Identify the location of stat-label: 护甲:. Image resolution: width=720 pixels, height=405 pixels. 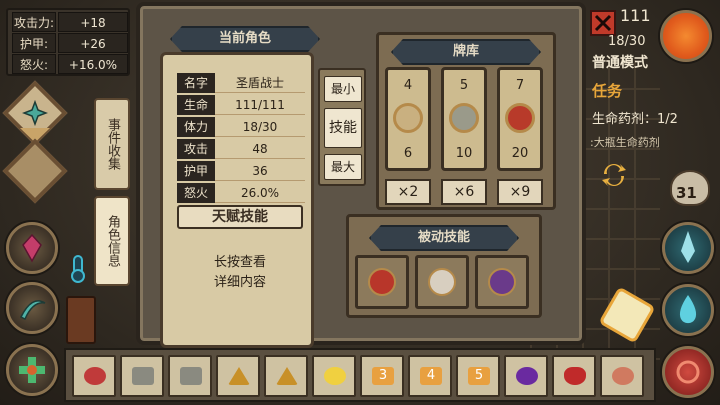
(34, 43).